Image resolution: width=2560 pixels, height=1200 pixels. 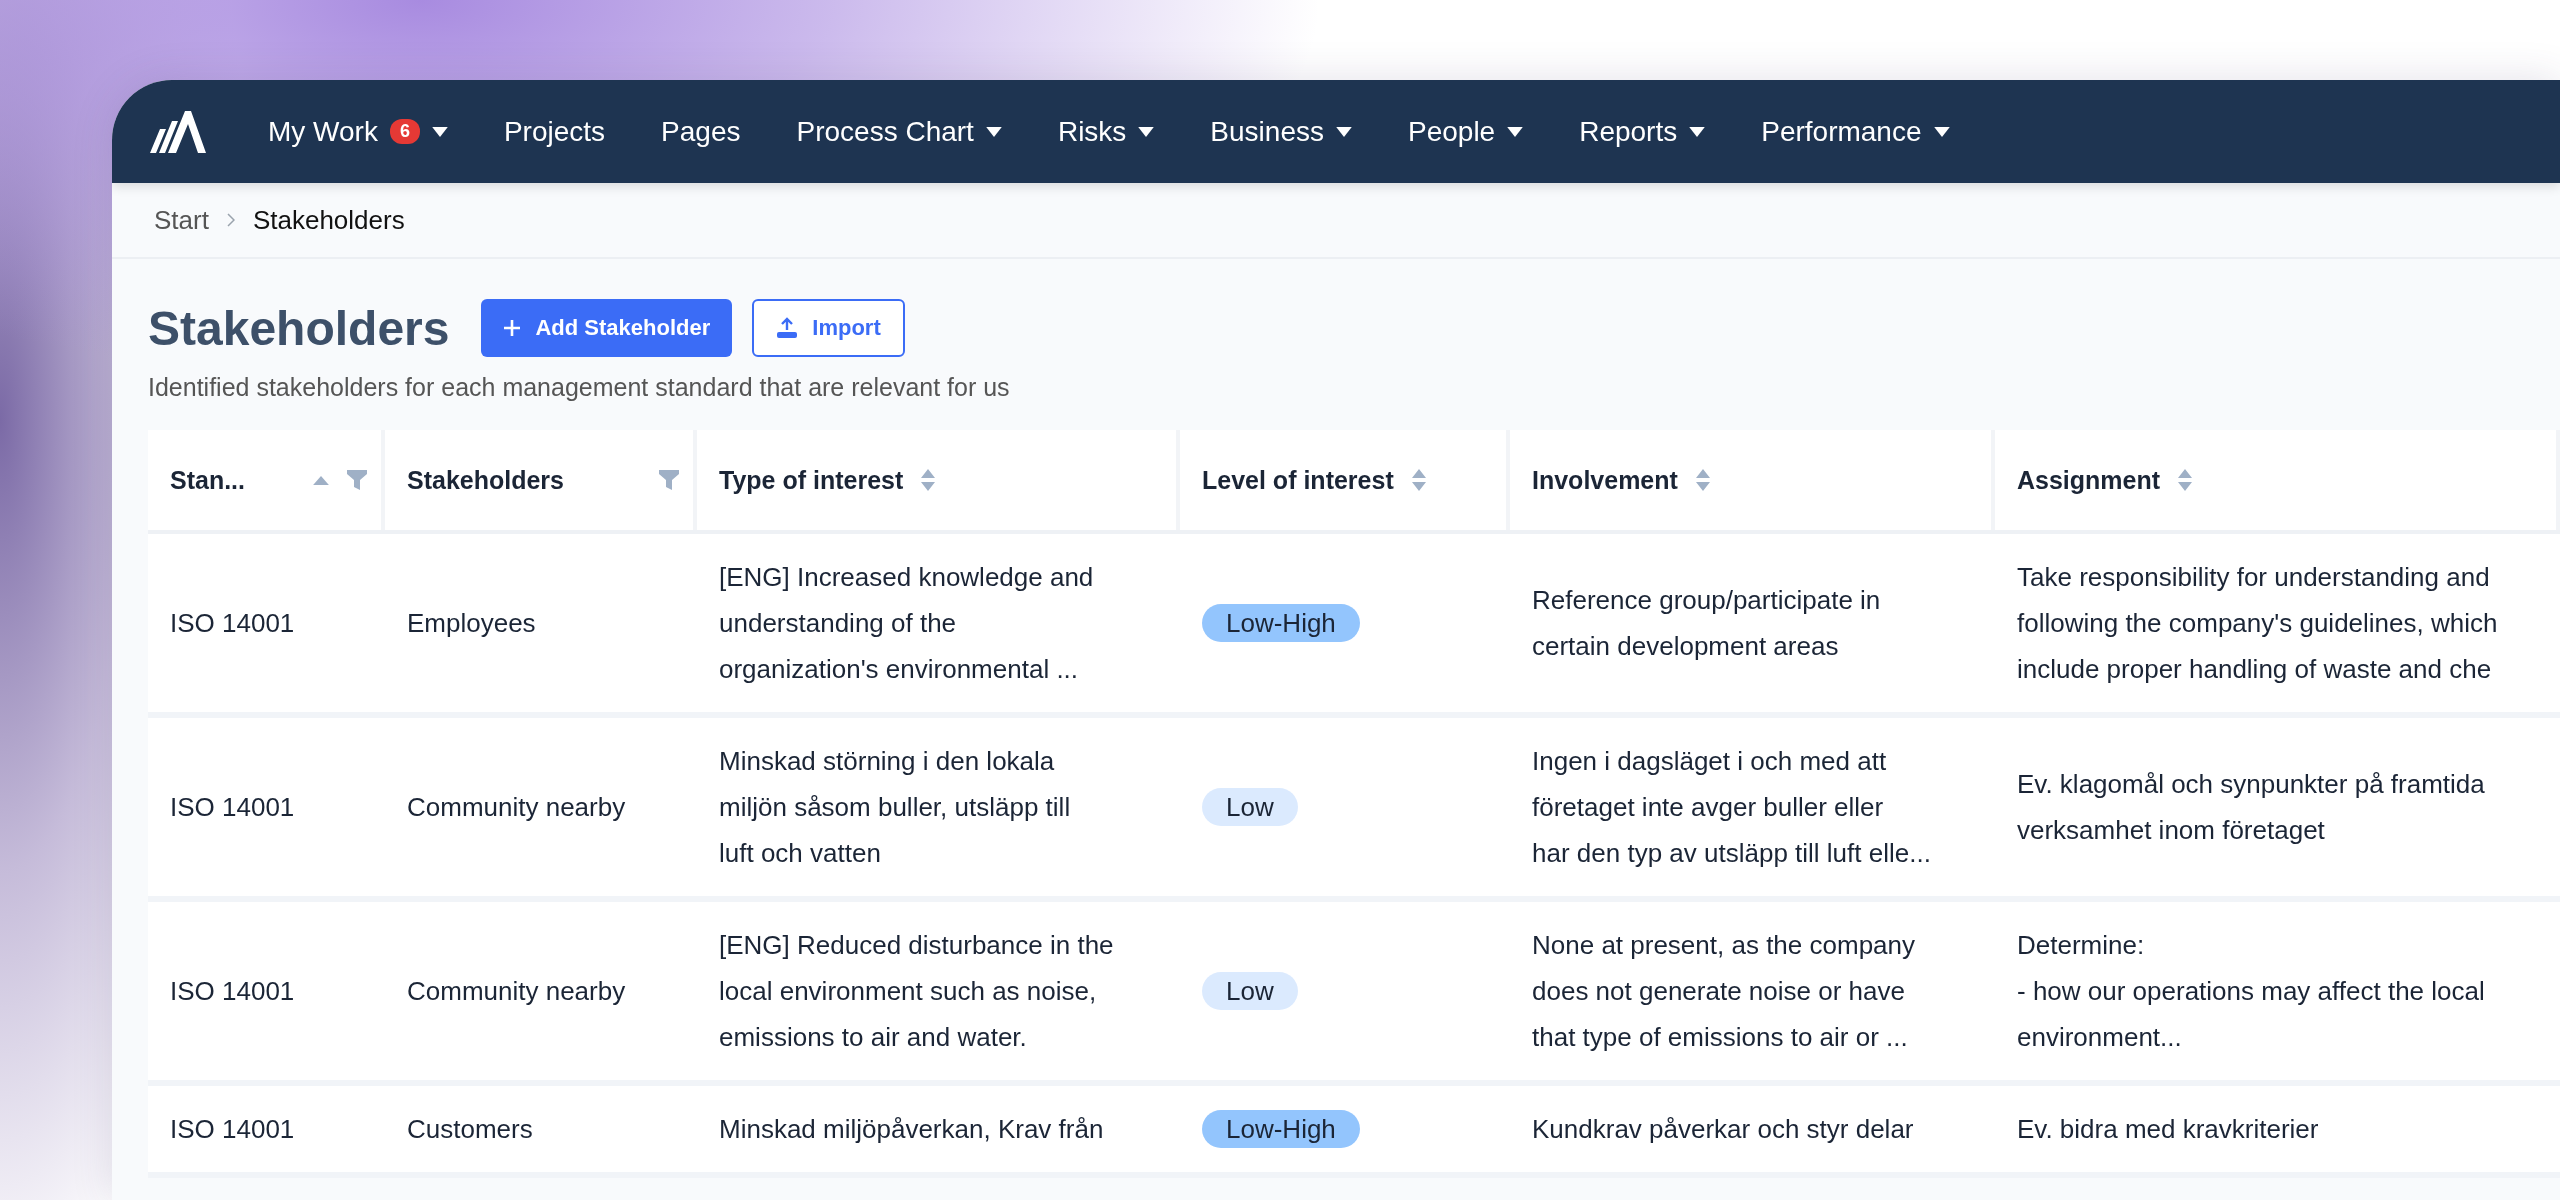 I want to click on import-button: Import, so click(x=828, y=328).